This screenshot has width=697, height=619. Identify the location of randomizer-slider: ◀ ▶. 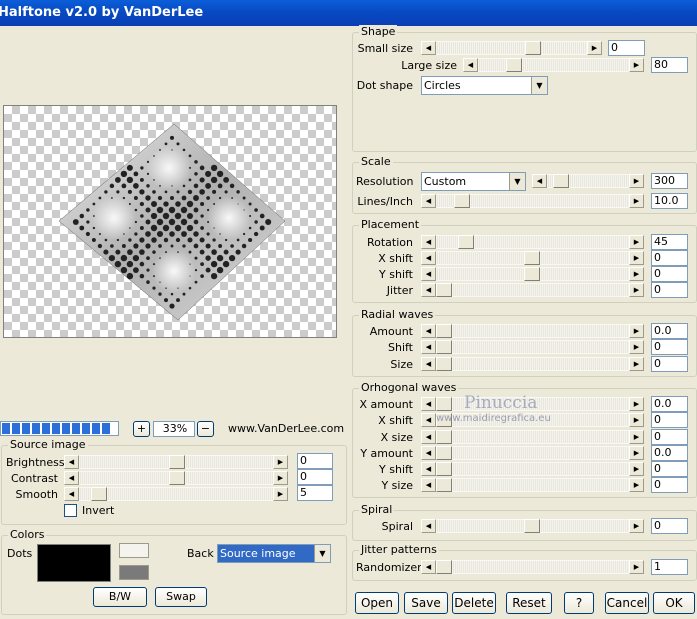
(532, 567).